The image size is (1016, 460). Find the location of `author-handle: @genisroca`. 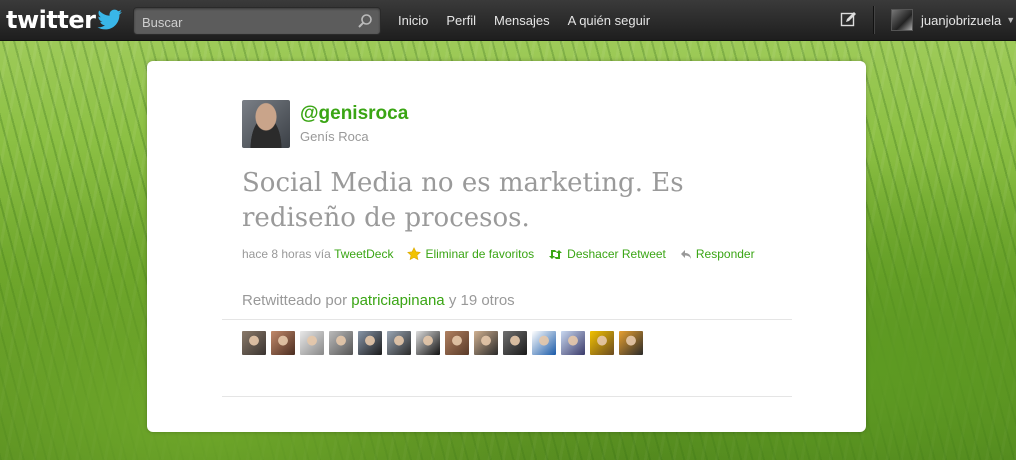

author-handle: @genisroca is located at coordinates (354, 114).